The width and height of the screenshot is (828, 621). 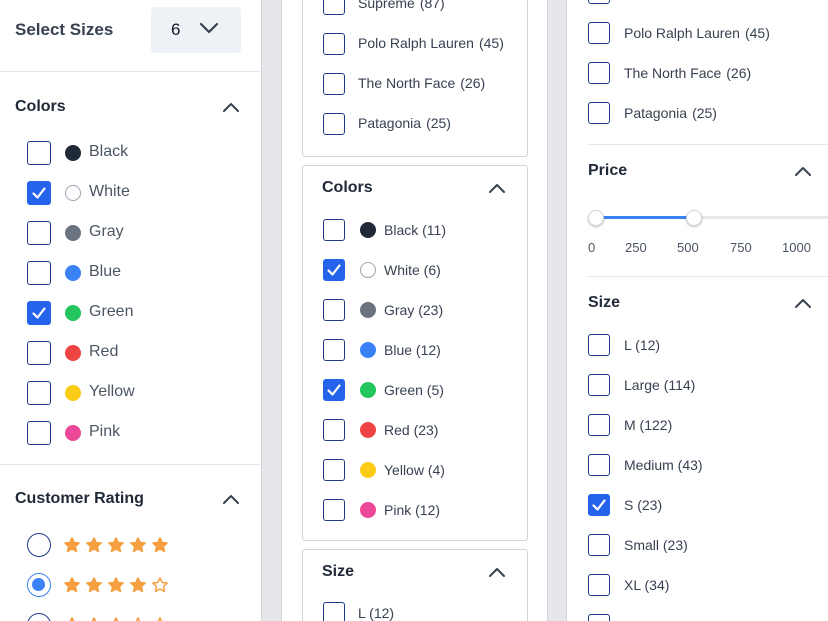 What do you see at coordinates (647, 585) in the screenshot?
I see `size-option-label: XL (34)` at bounding box center [647, 585].